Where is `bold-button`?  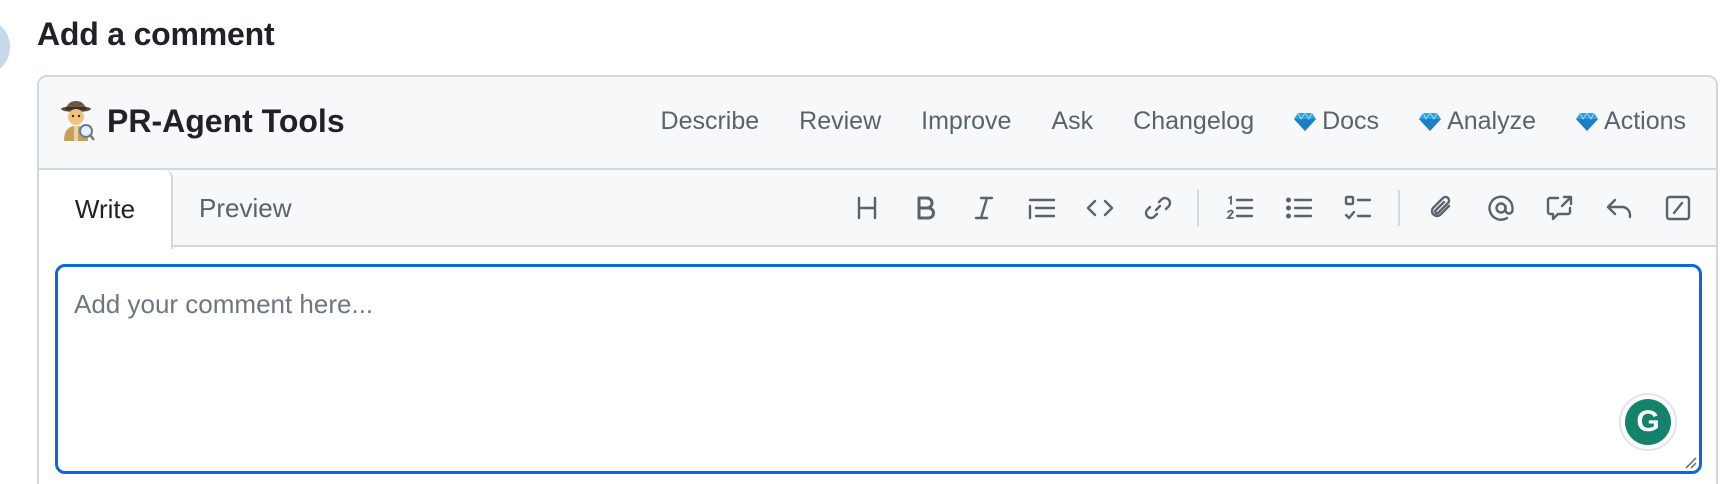
bold-button is located at coordinates (926, 208).